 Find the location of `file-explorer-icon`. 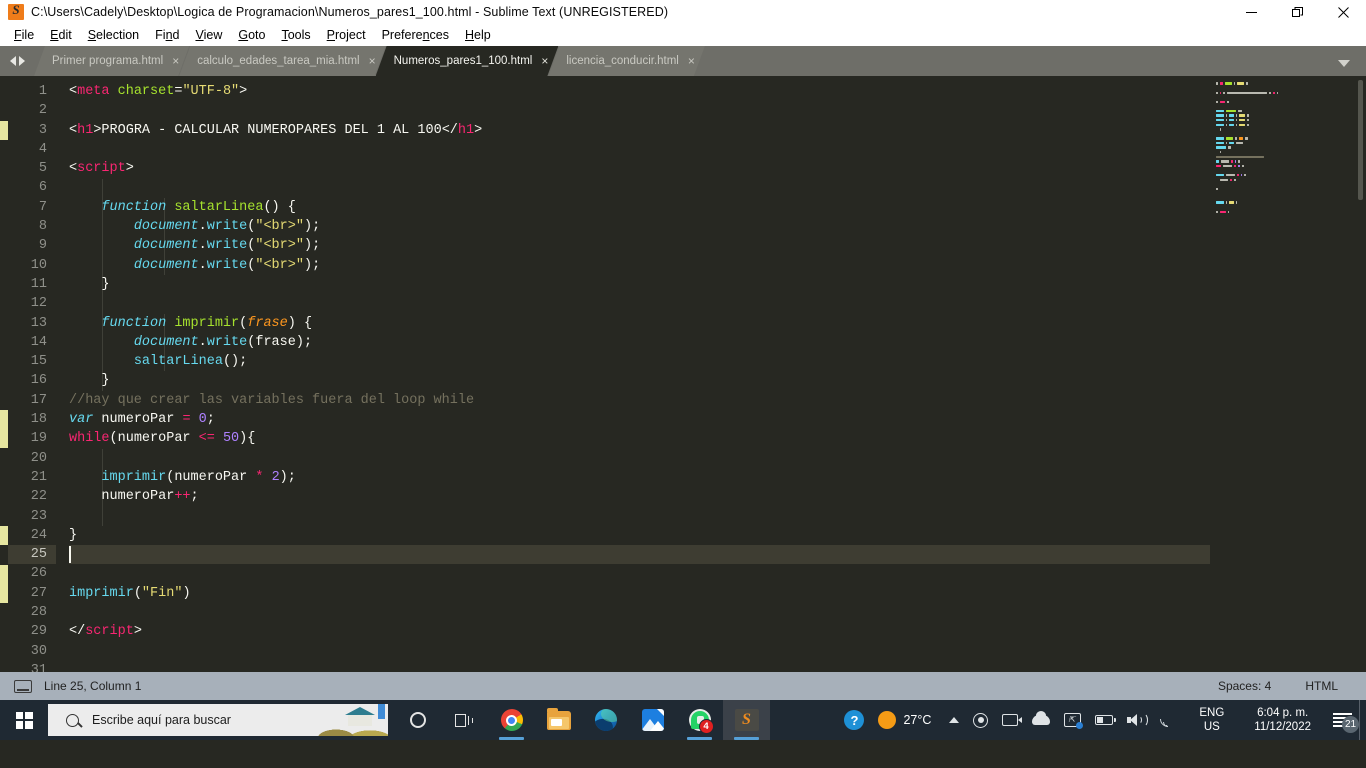

file-explorer-icon is located at coordinates (558, 720).